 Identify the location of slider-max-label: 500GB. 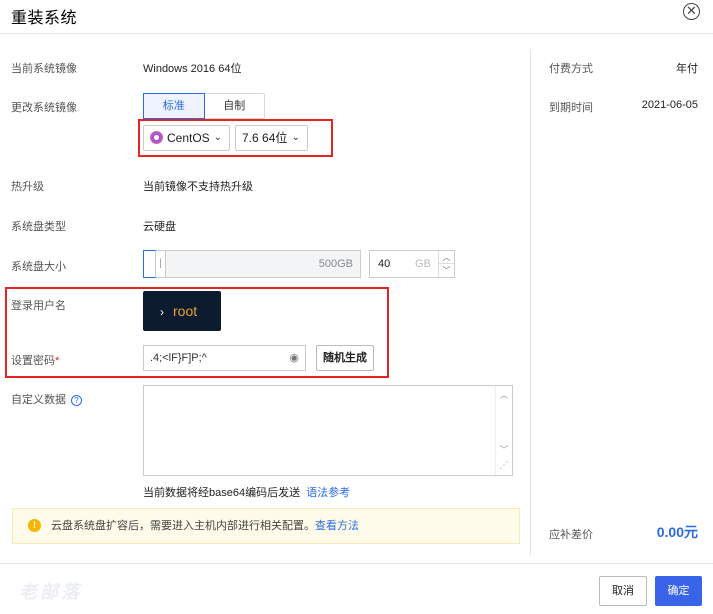
(335, 264).